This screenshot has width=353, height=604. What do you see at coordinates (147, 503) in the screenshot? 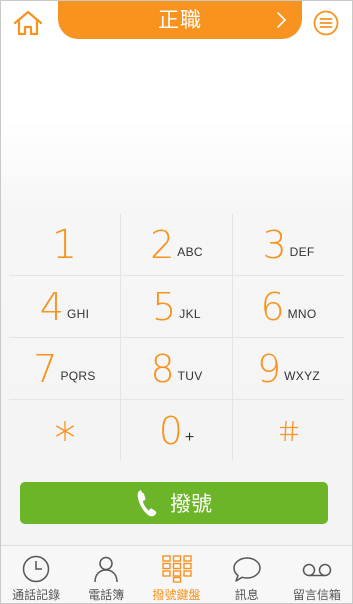
I see `phone-icon` at bounding box center [147, 503].